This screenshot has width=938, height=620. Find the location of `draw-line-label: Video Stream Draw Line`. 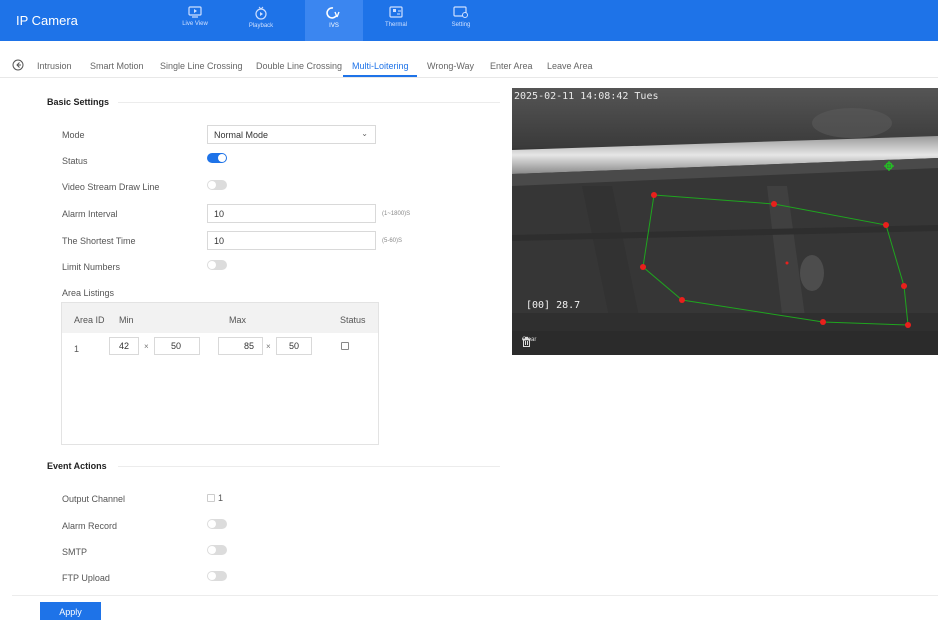

draw-line-label: Video Stream Draw Line is located at coordinates (111, 187).